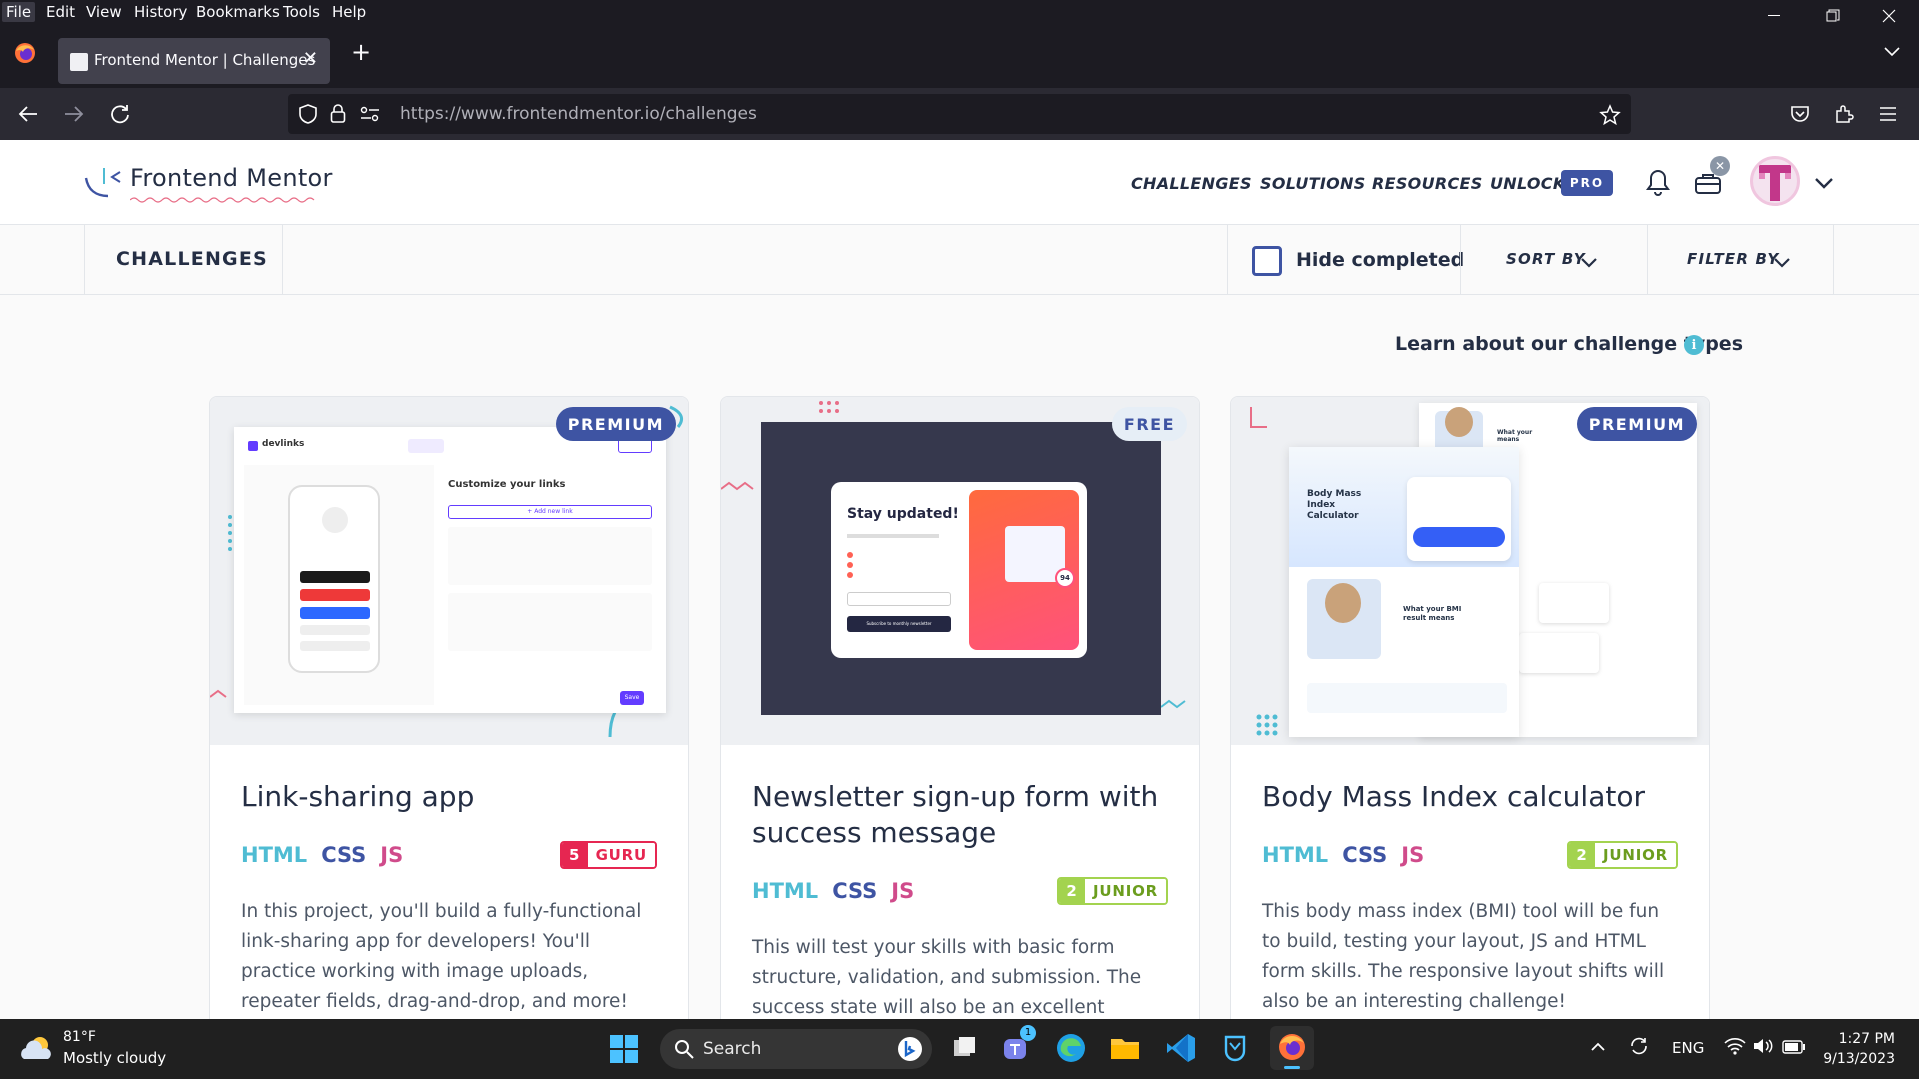 The height and width of the screenshot is (1079, 1919). I want to click on menu-edit: Edit, so click(60, 12).